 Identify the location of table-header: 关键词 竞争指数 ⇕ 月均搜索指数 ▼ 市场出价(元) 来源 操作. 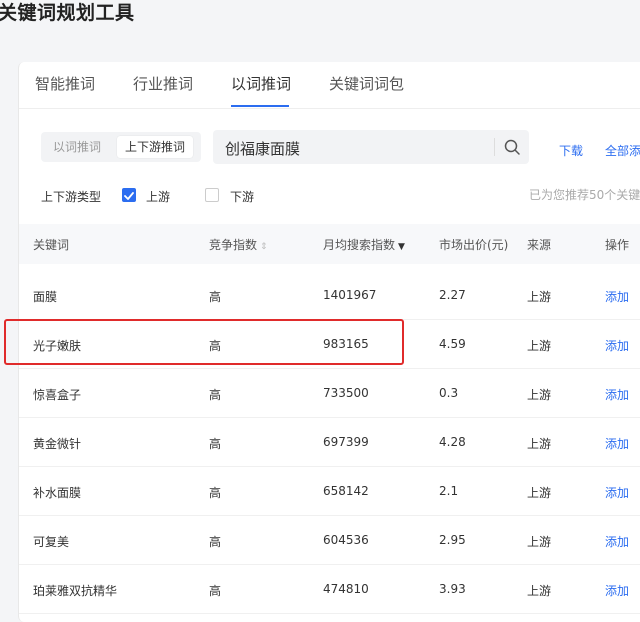
(329, 244).